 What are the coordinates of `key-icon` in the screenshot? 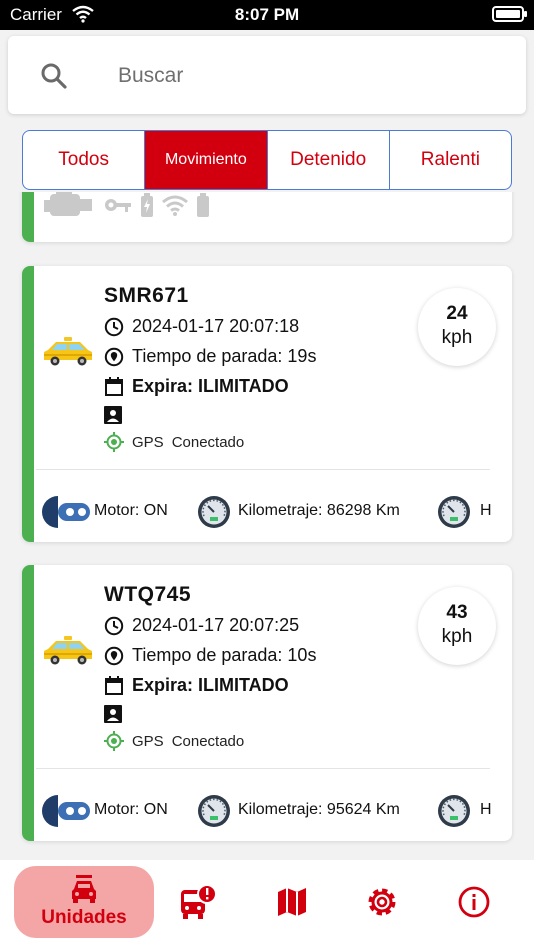 It's located at (118, 205).